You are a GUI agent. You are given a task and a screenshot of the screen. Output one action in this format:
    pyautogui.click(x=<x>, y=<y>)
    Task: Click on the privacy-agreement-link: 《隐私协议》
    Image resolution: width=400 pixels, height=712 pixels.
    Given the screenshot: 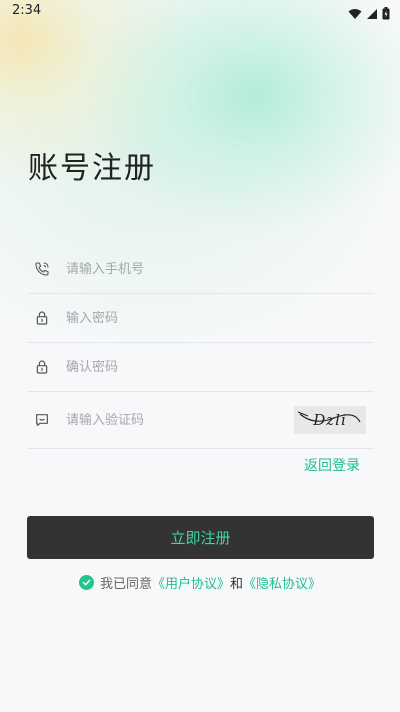 What is the action you would take?
    pyautogui.click(x=282, y=582)
    